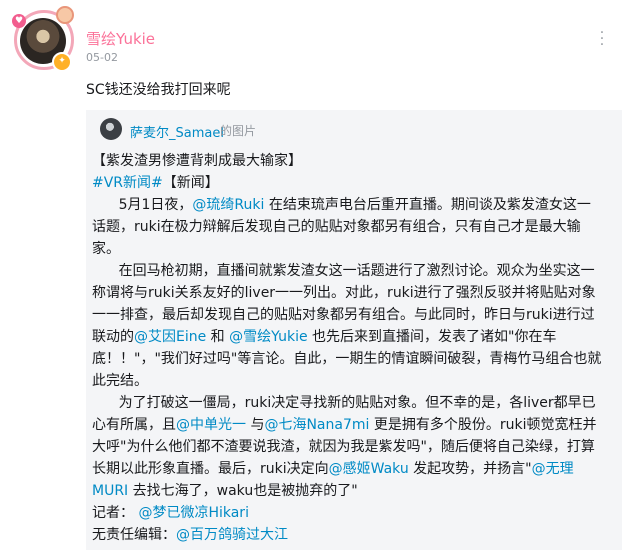  What do you see at coordinates (111, 129) in the screenshot?
I see `repost-author-avatar` at bounding box center [111, 129].